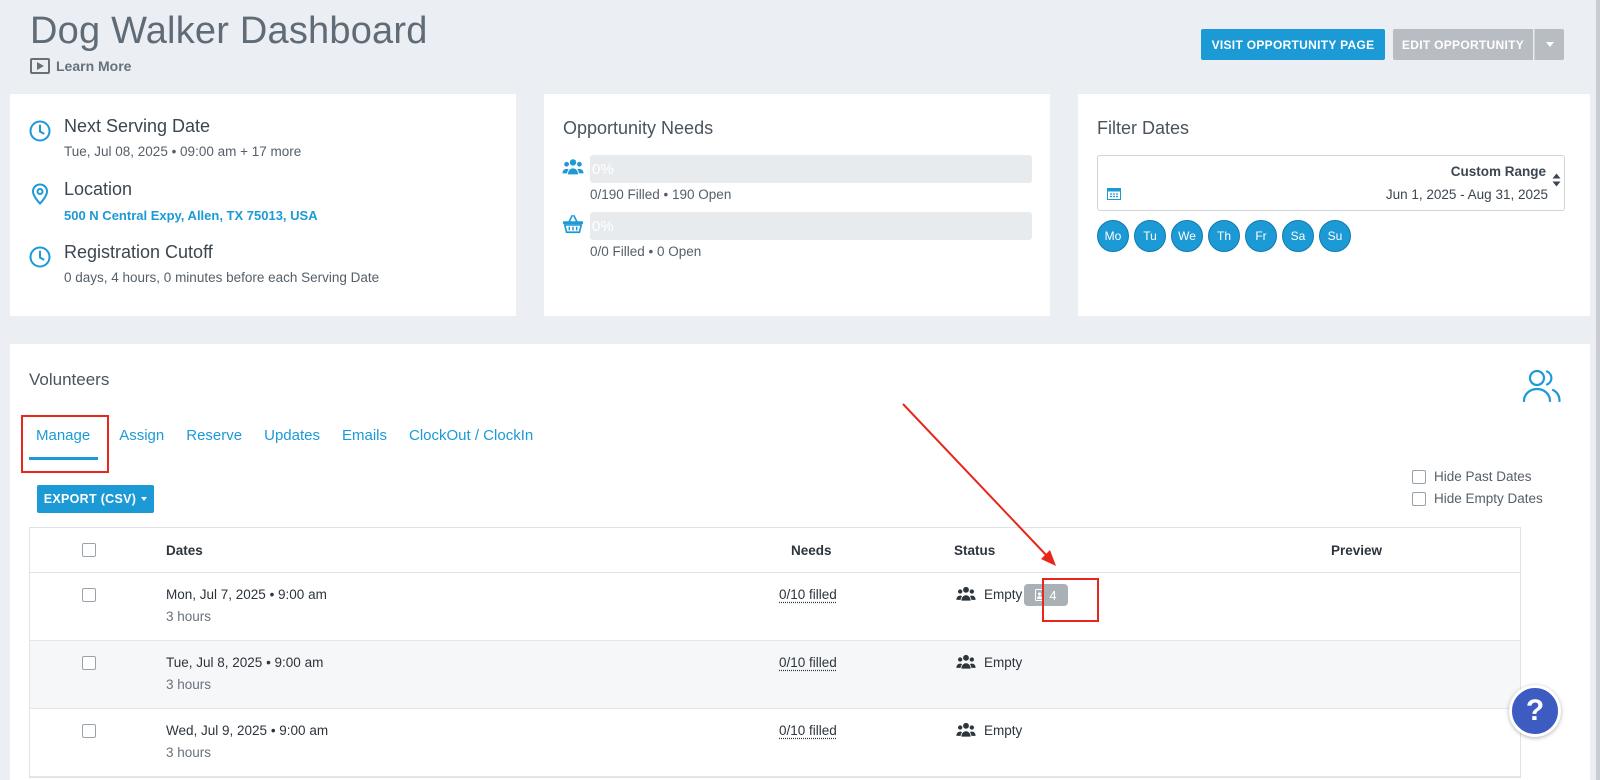  Describe the element at coordinates (1498, 171) in the screenshot. I see `date-range-label: Custom Range` at that location.